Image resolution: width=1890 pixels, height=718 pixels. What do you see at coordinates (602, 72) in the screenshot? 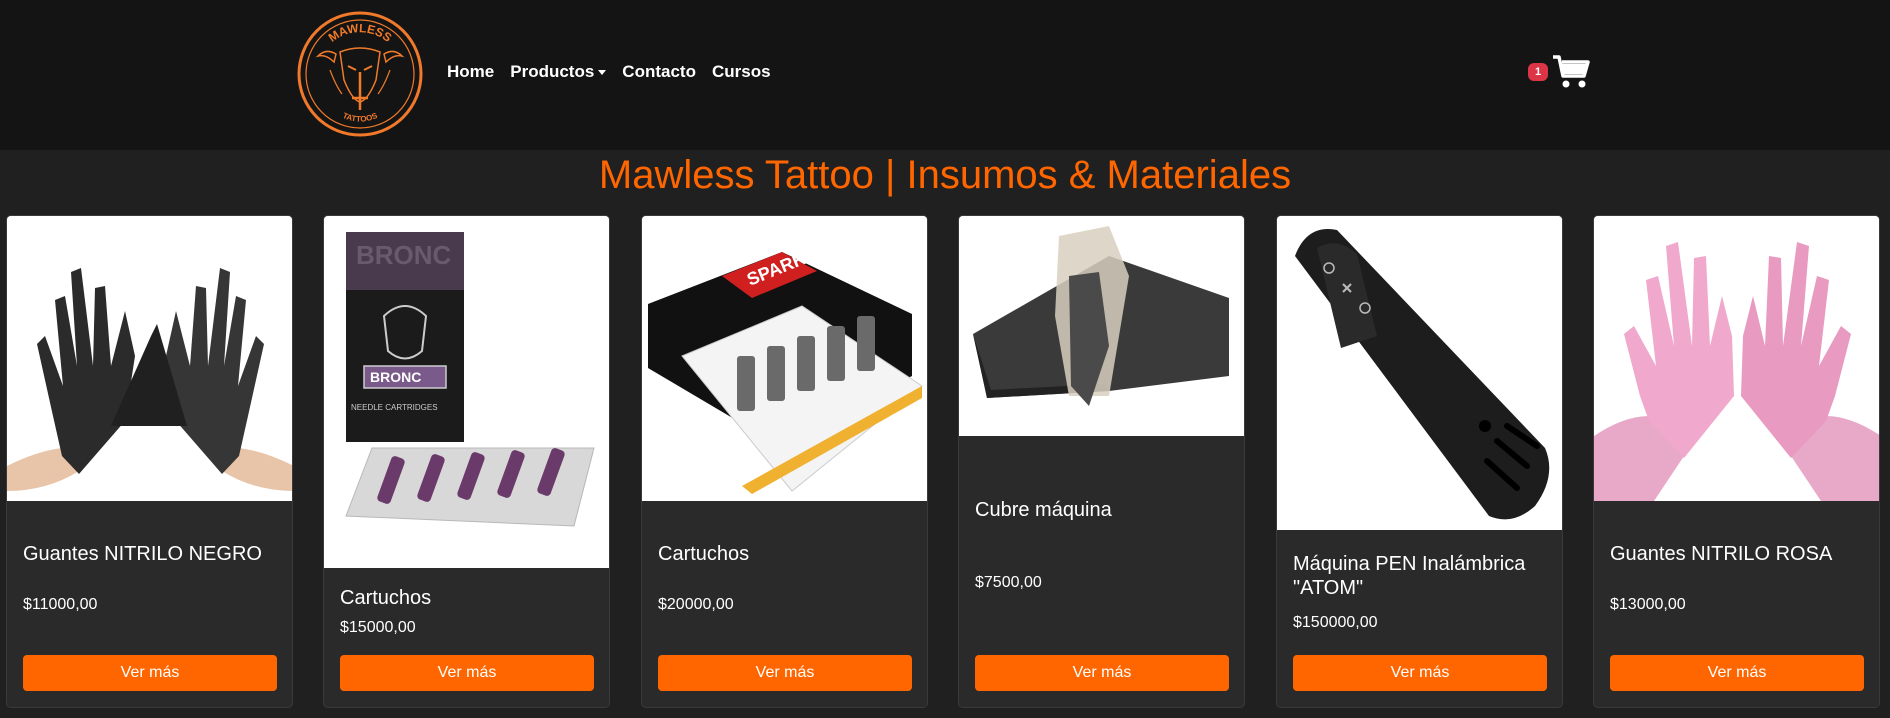
I see `caret-down-icon` at bounding box center [602, 72].